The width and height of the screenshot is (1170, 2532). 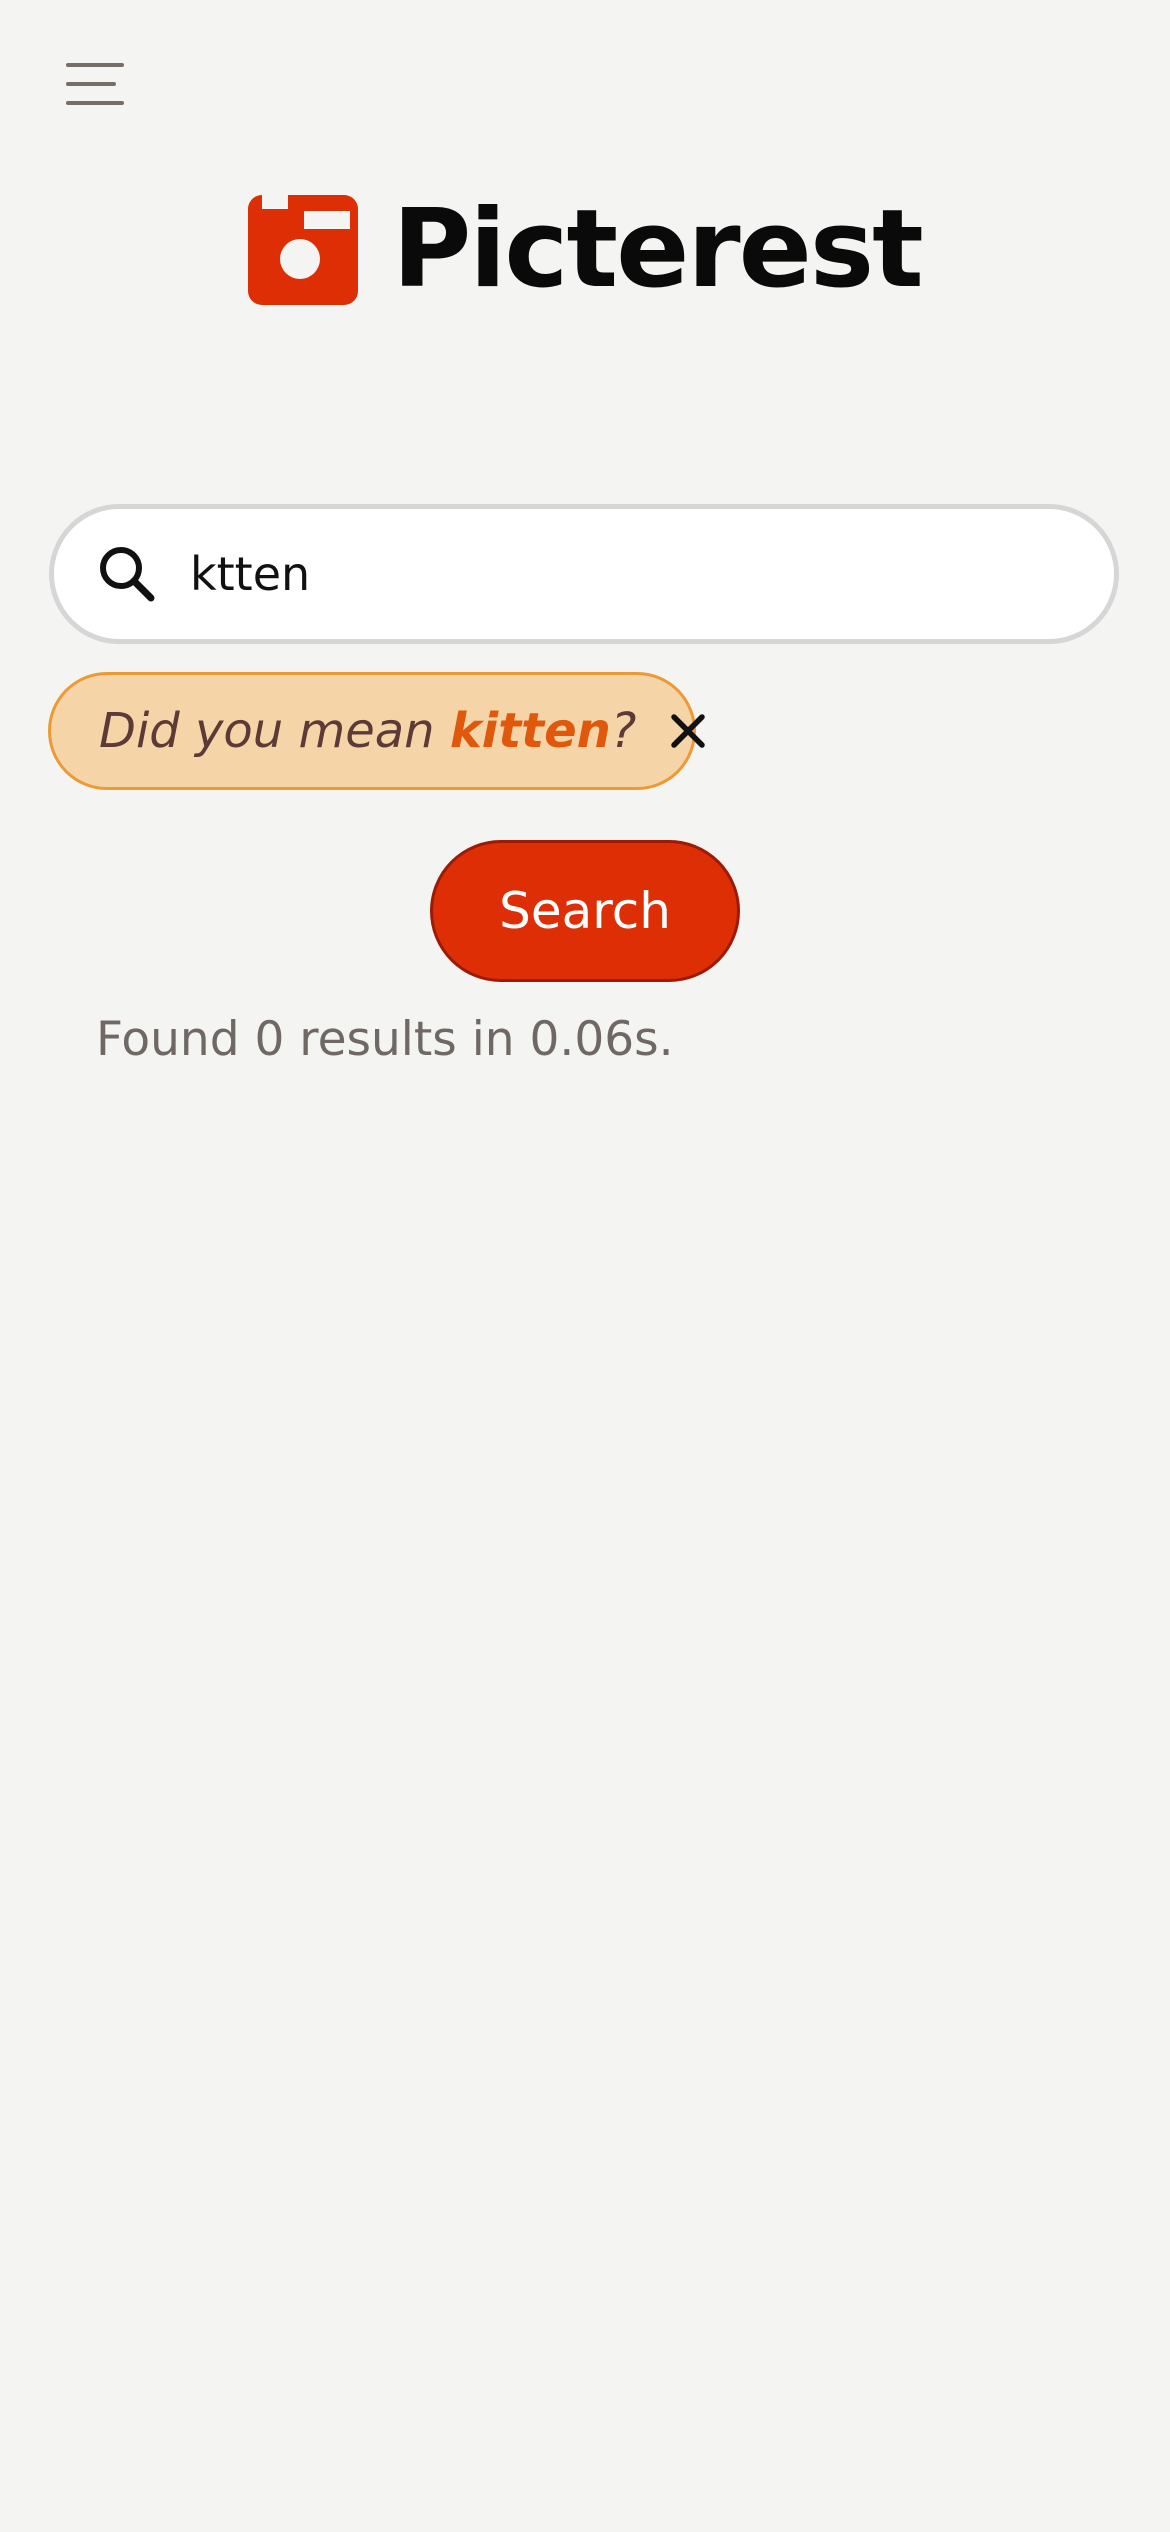 What do you see at coordinates (385, 1039) in the screenshot?
I see `results-status: Found 0 results in 0.06s.` at bounding box center [385, 1039].